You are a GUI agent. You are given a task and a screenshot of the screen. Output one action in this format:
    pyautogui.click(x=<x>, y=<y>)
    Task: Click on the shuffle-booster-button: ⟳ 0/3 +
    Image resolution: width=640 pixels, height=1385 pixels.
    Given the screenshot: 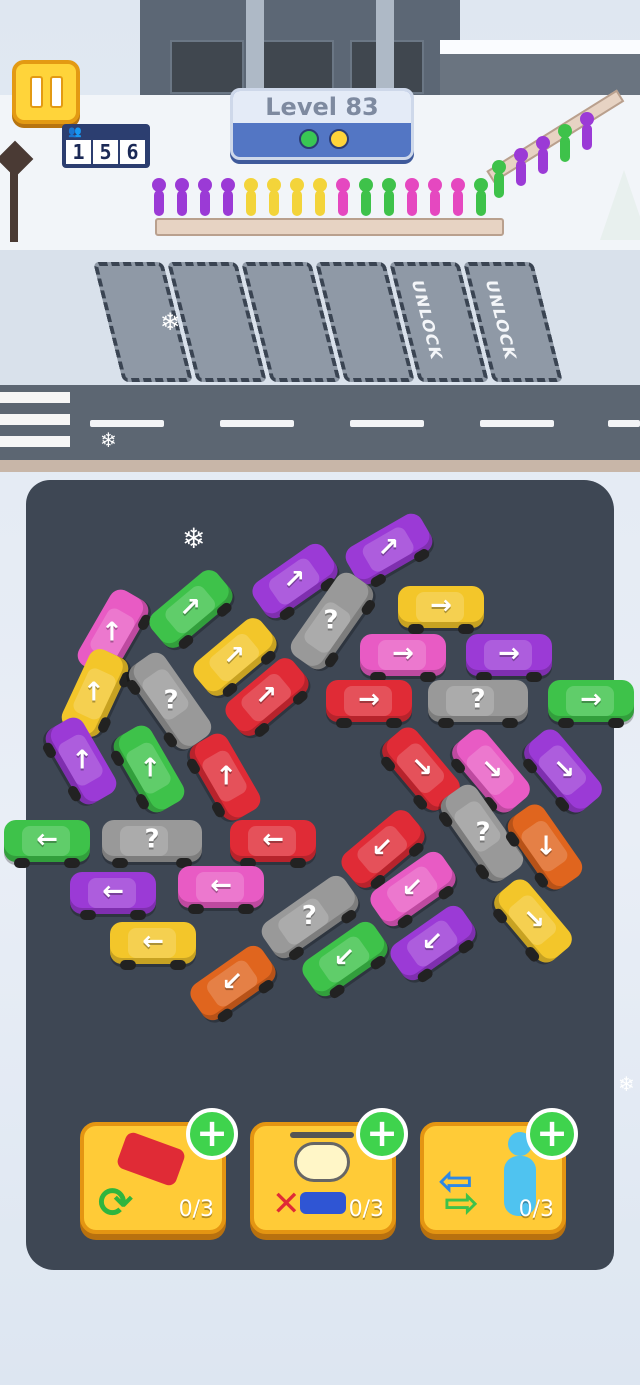 What is the action you would take?
    pyautogui.click(x=159, y=1171)
    